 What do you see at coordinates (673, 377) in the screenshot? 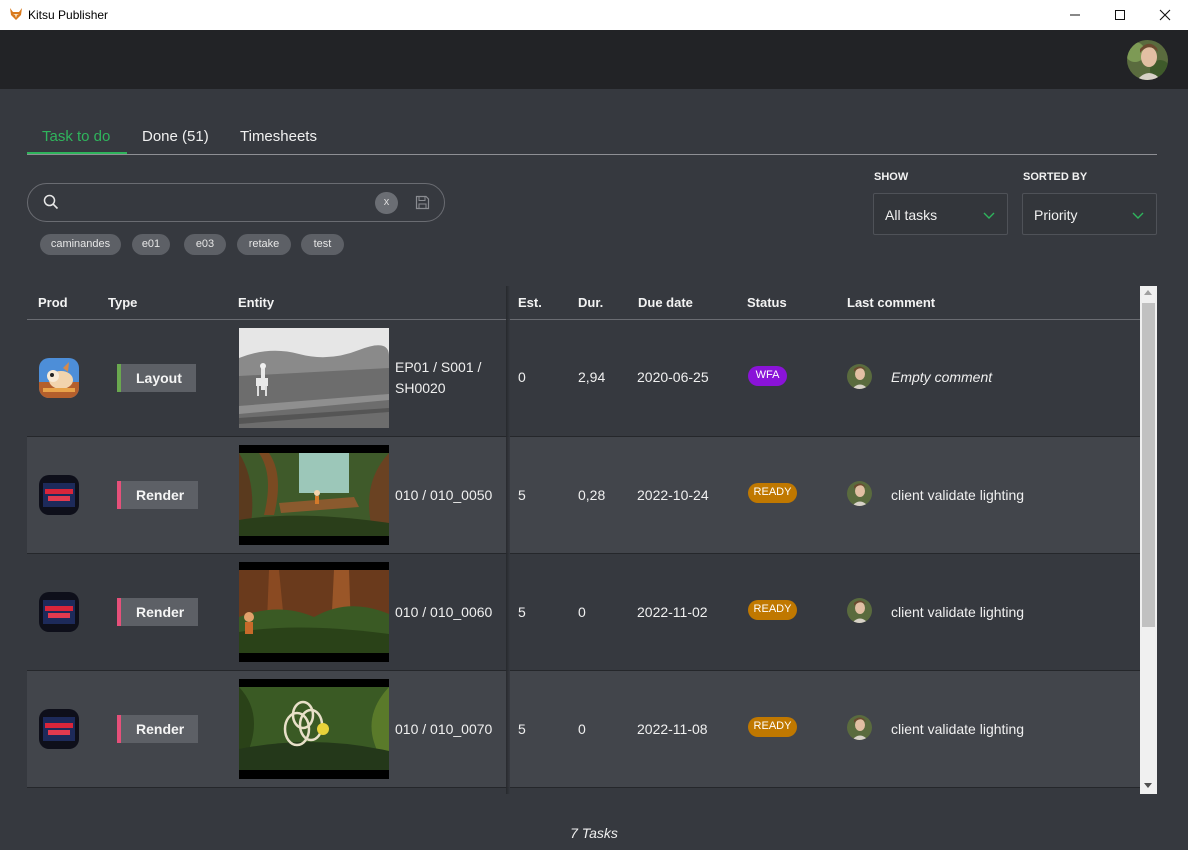
I see `due-date-value: 2020-06-25` at bounding box center [673, 377].